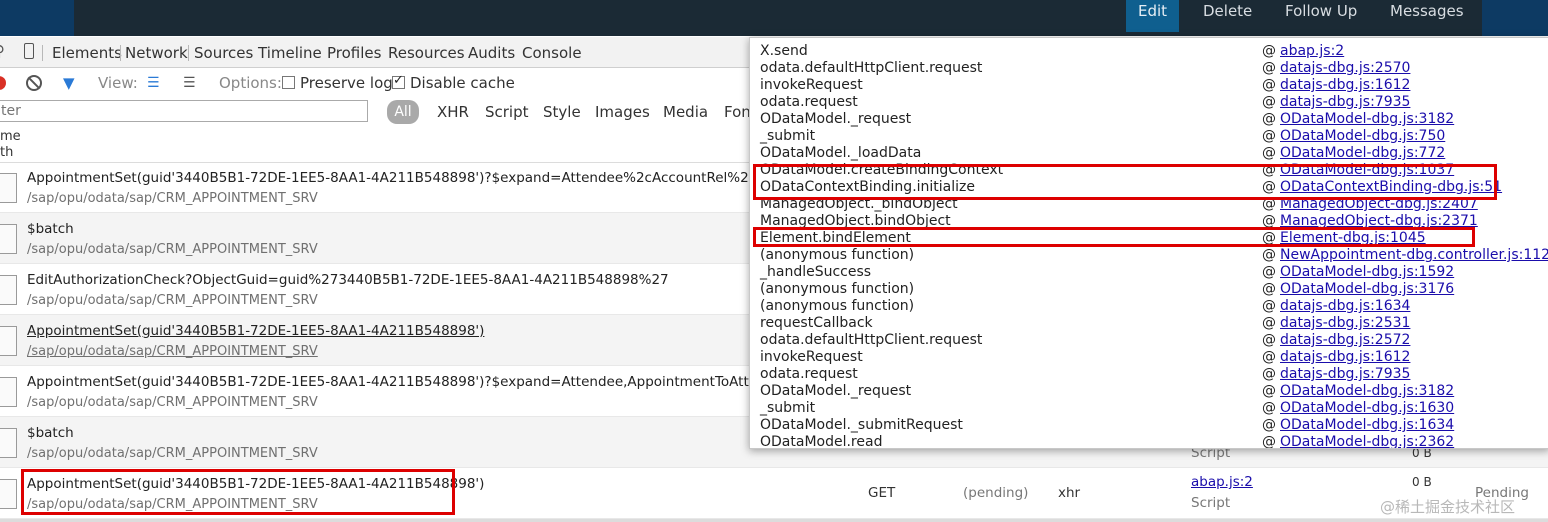 The height and width of the screenshot is (522, 1548). I want to click on watermark: @稀土掘金技术社区, so click(1448, 507).